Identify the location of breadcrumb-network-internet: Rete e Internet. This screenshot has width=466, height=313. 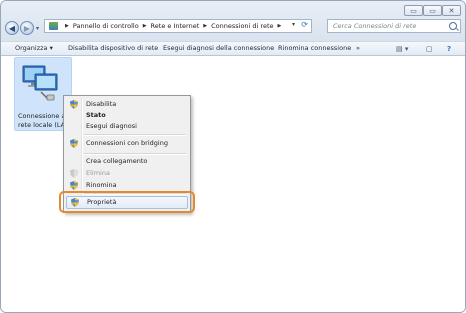
(175, 26).